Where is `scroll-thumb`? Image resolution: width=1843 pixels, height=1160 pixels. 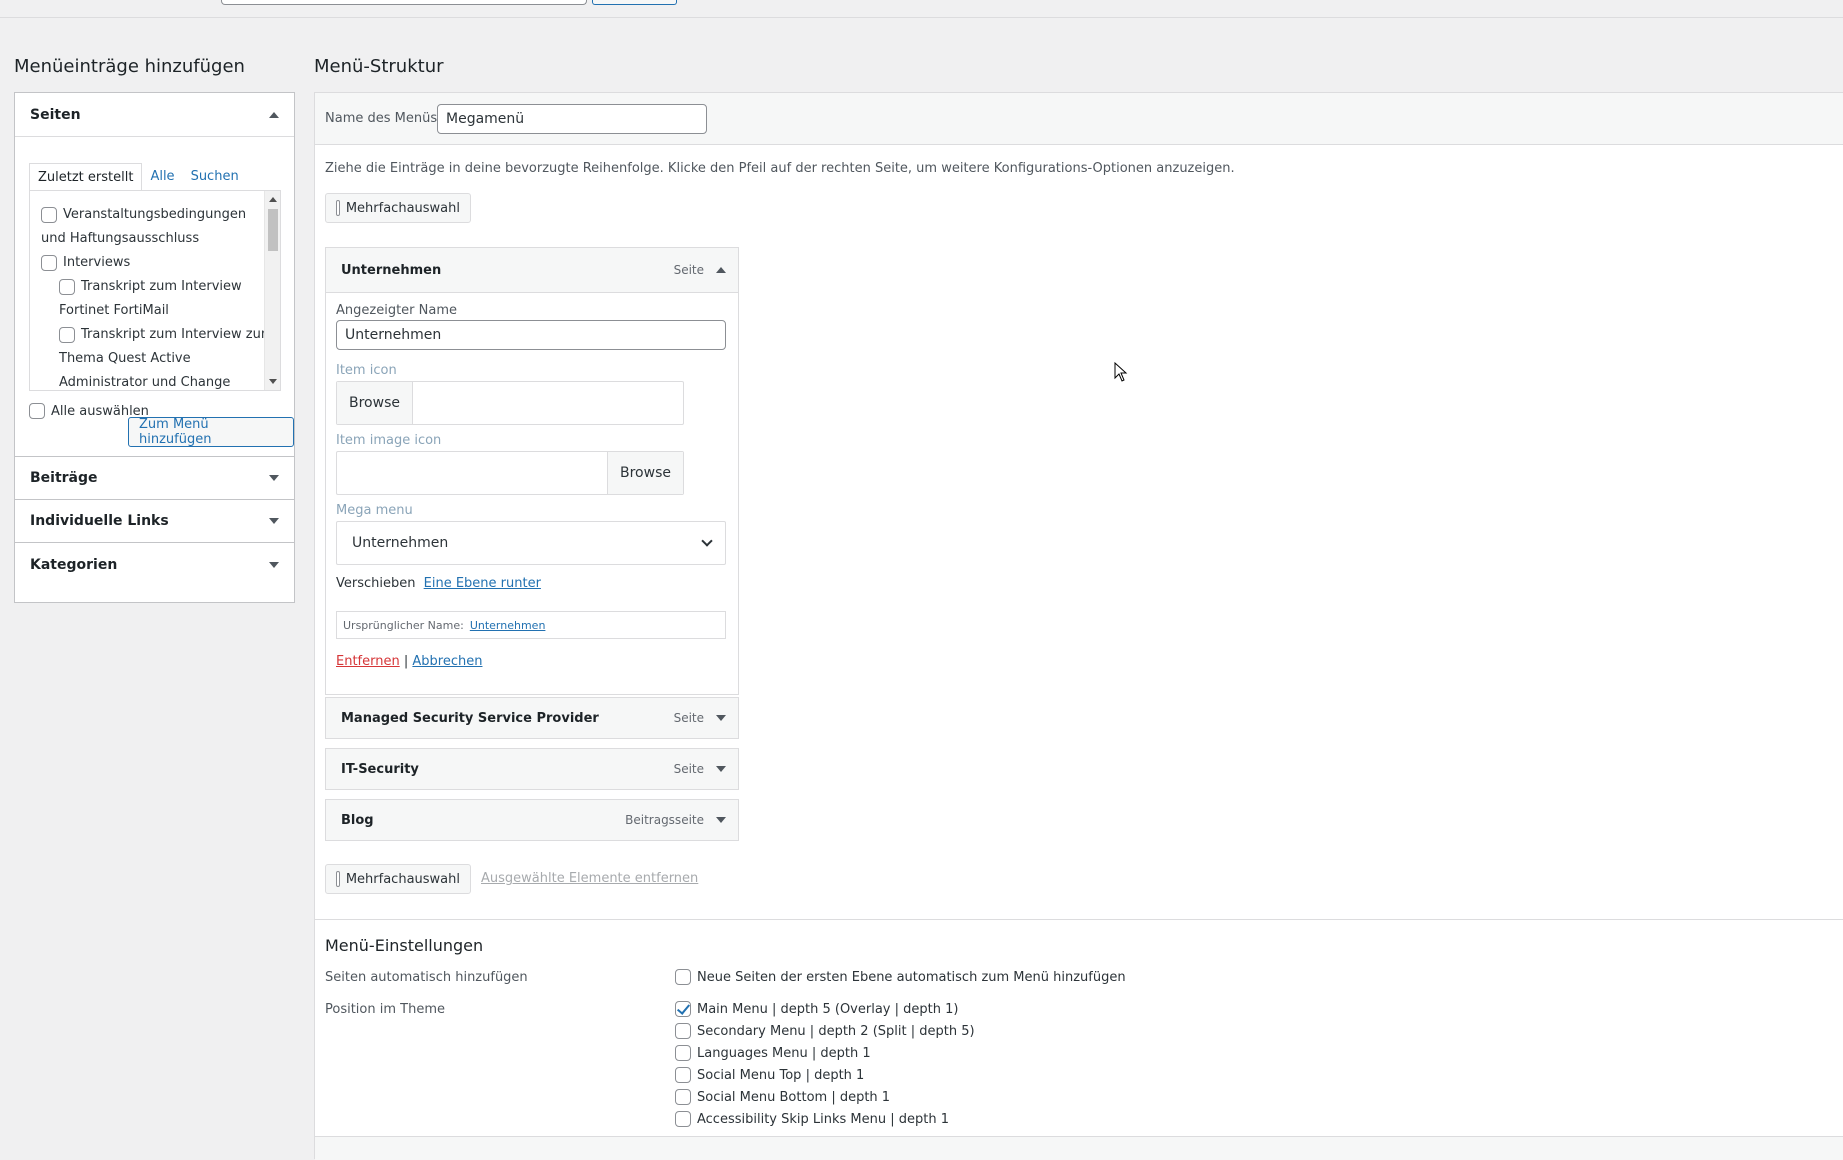 scroll-thumb is located at coordinates (273, 230).